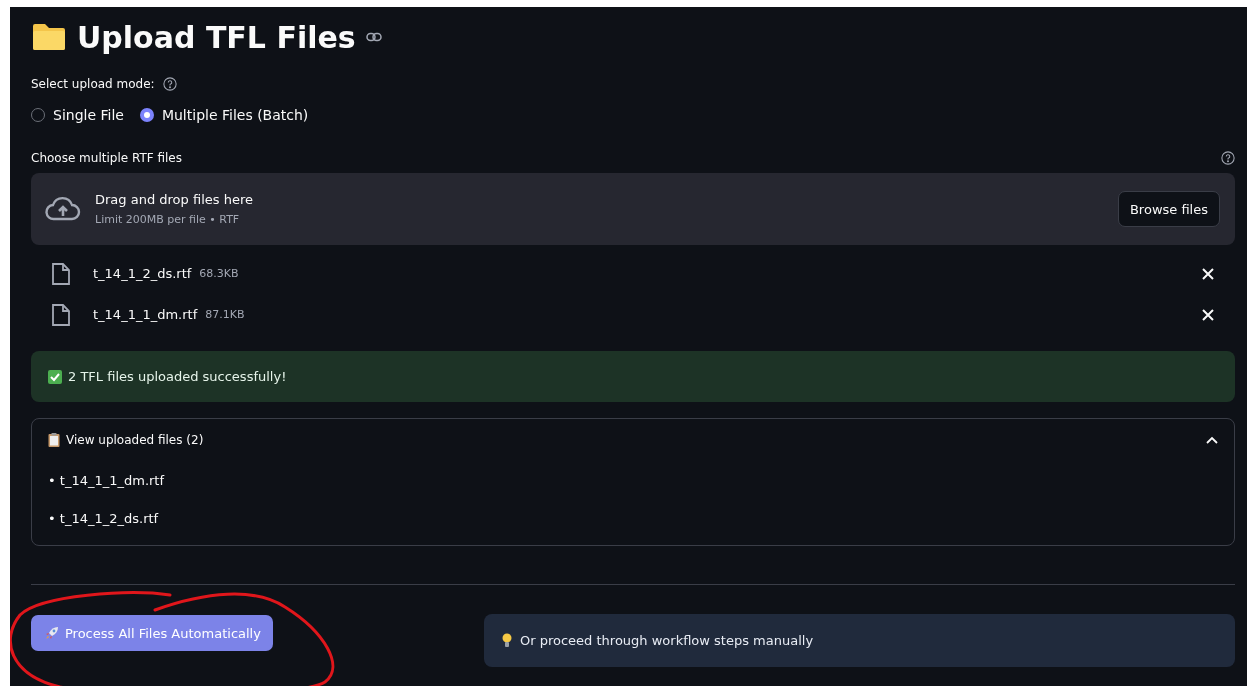 The width and height of the screenshot is (1247, 686). Describe the element at coordinates (146, 115) in the screenshot. I see `radio-button` at that location.